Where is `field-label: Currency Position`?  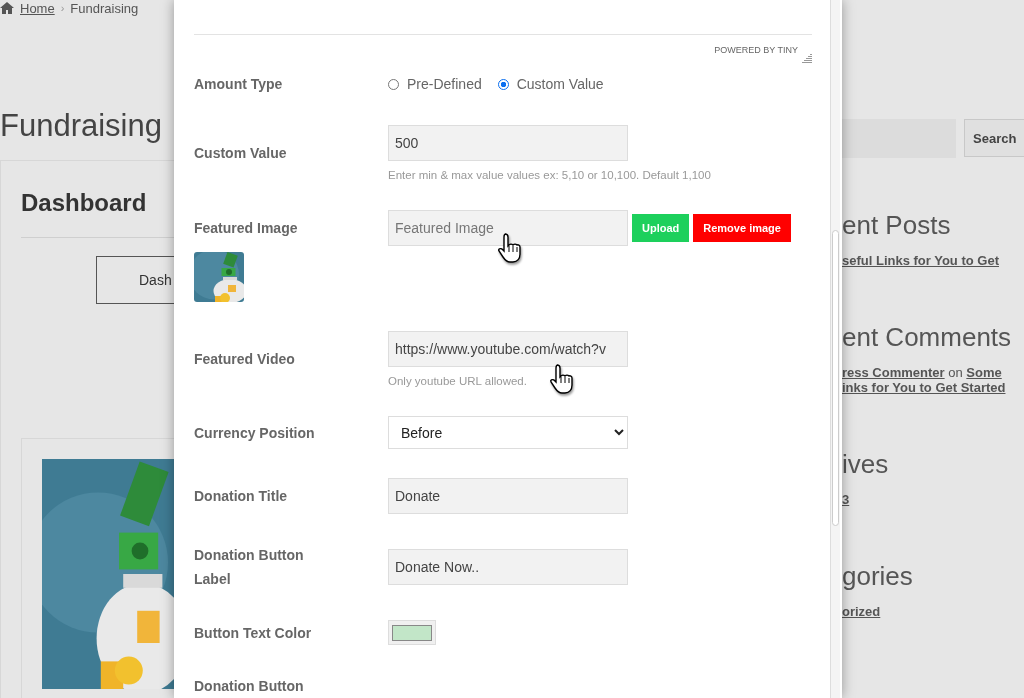 field-label: Currency Position is located at coordinates (255, 433).